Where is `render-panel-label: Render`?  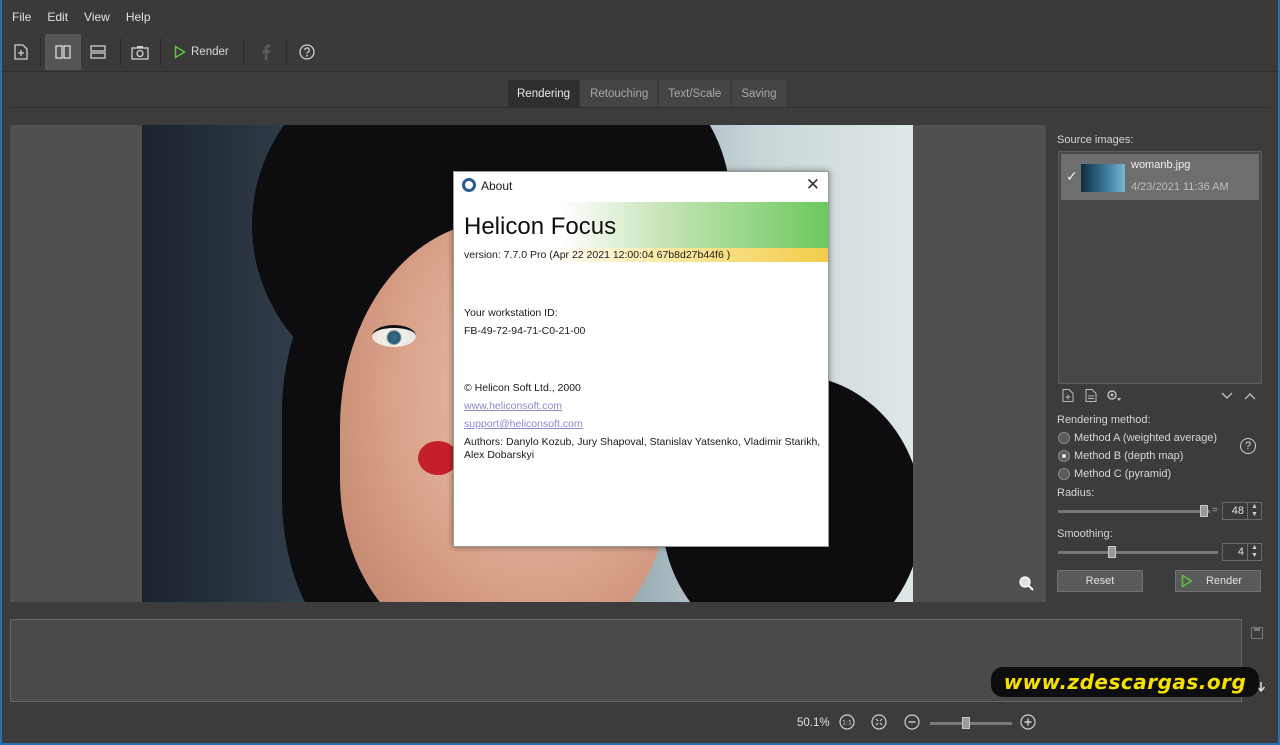
render-panel-label: Render is located at coordinates (1224, 581).